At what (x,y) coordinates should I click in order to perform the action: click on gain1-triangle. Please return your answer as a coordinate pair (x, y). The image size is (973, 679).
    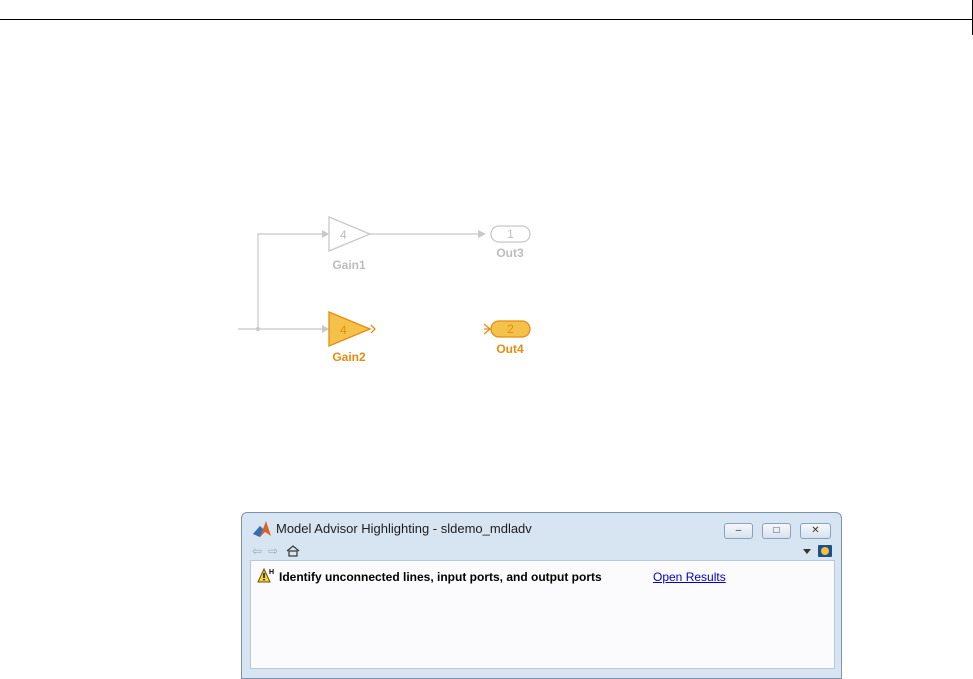
    Looking at the image, I should click on (350, 234).